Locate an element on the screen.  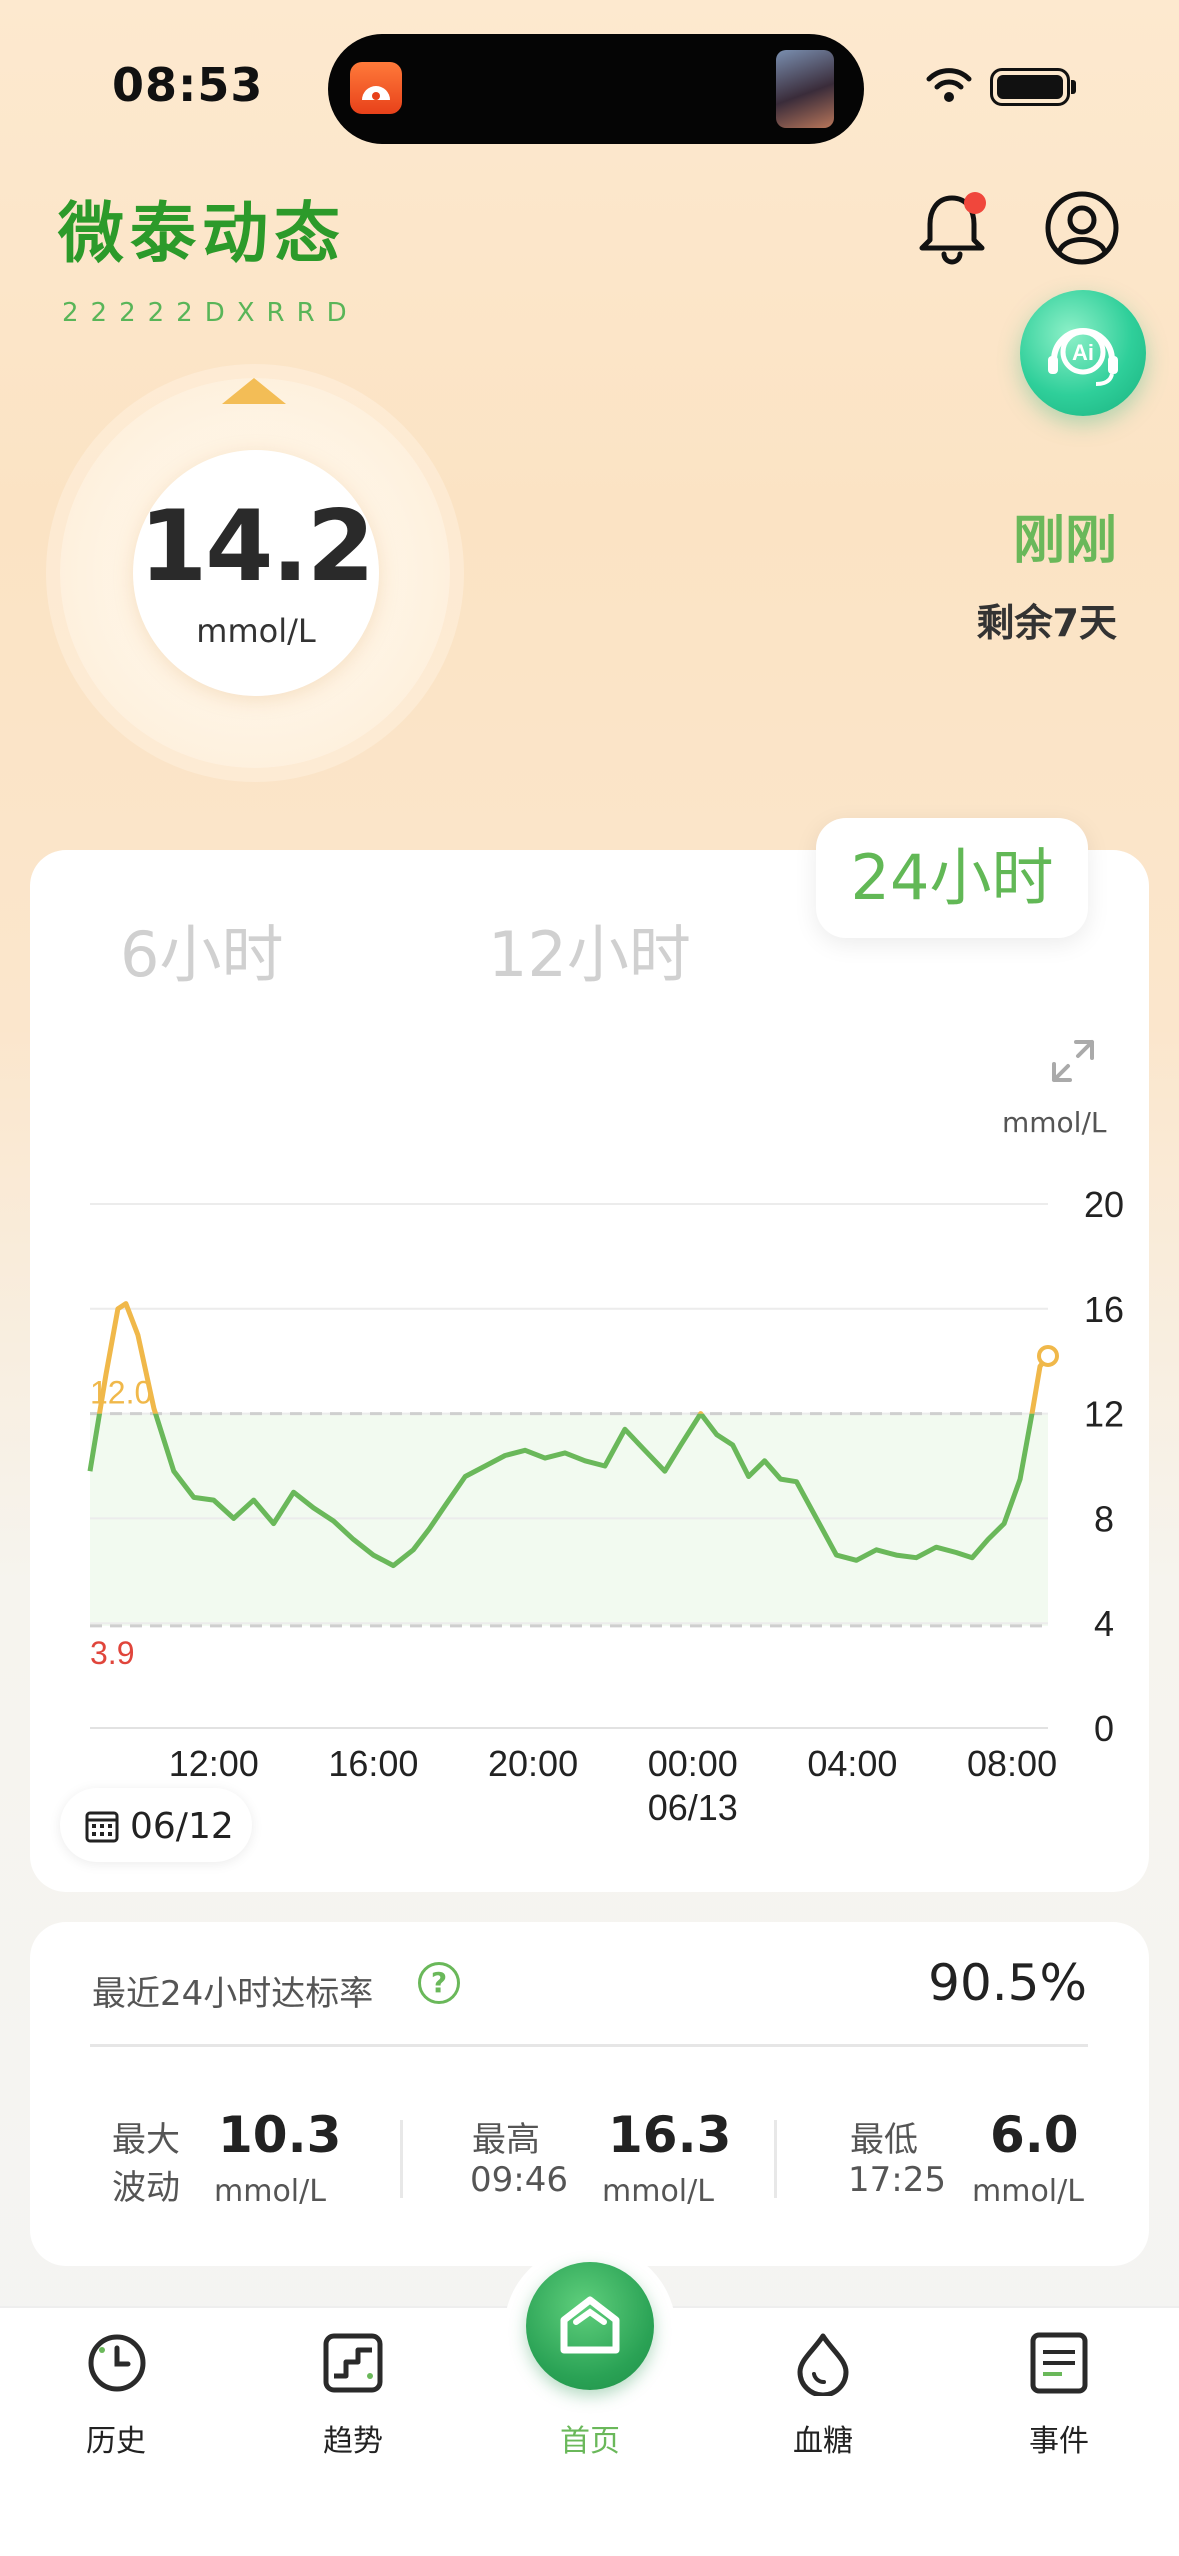
nav-item-events is located at coordinates (1059, 2363).